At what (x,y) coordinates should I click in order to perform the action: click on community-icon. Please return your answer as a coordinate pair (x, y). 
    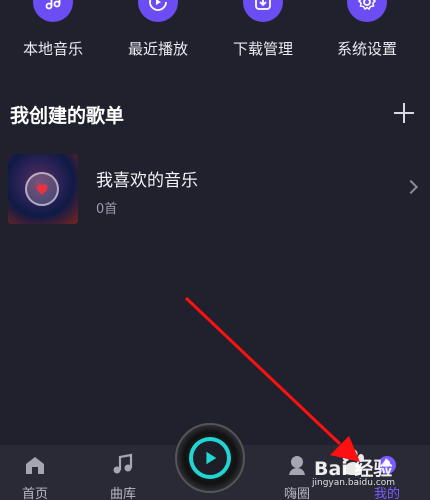
    Looking at the image, I should click on (297, 465).